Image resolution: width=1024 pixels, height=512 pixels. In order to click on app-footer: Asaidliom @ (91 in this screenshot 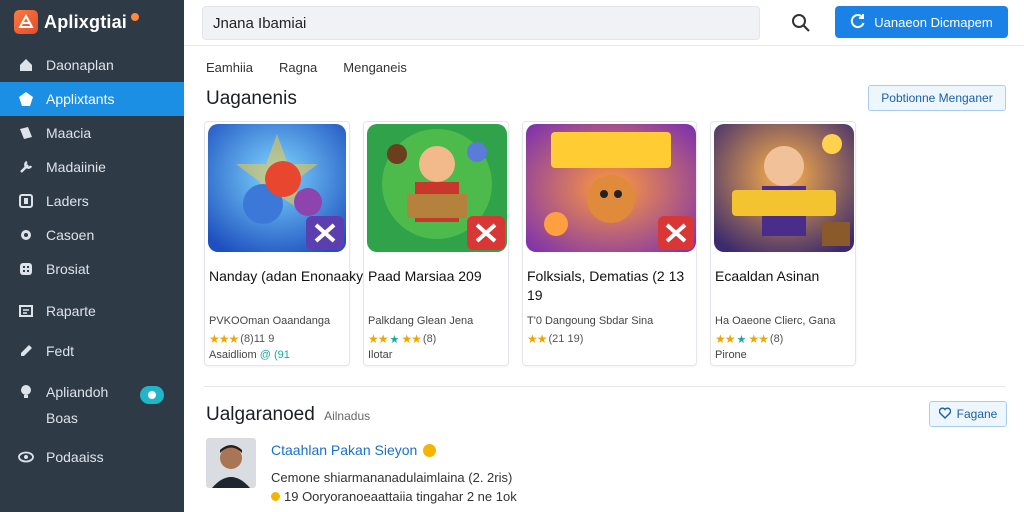, I will do `click(249, 355)`.